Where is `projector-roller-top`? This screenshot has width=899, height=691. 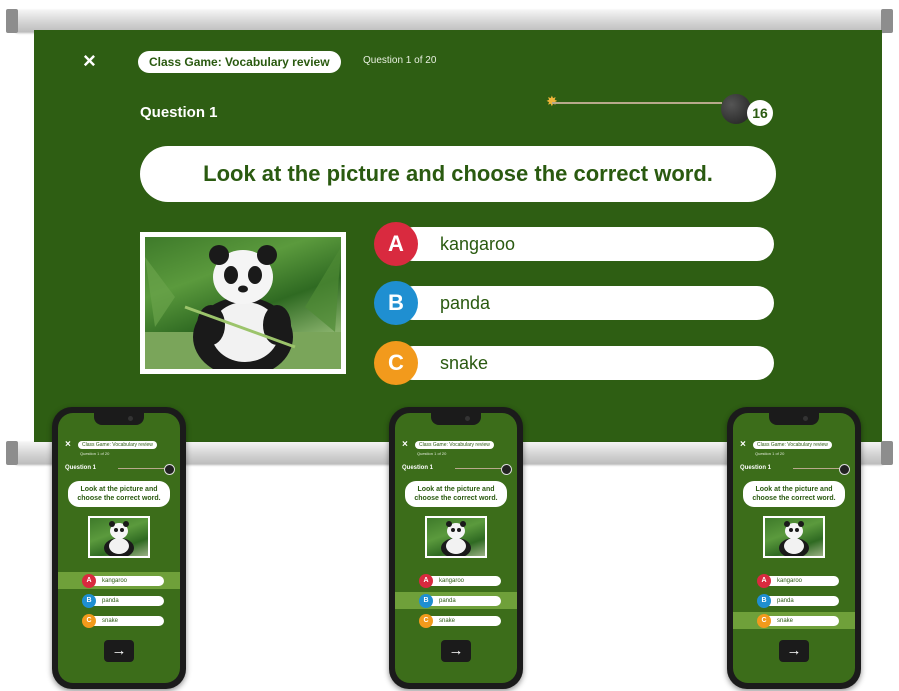
projector-roller-top is located at coordinates (449, 21).